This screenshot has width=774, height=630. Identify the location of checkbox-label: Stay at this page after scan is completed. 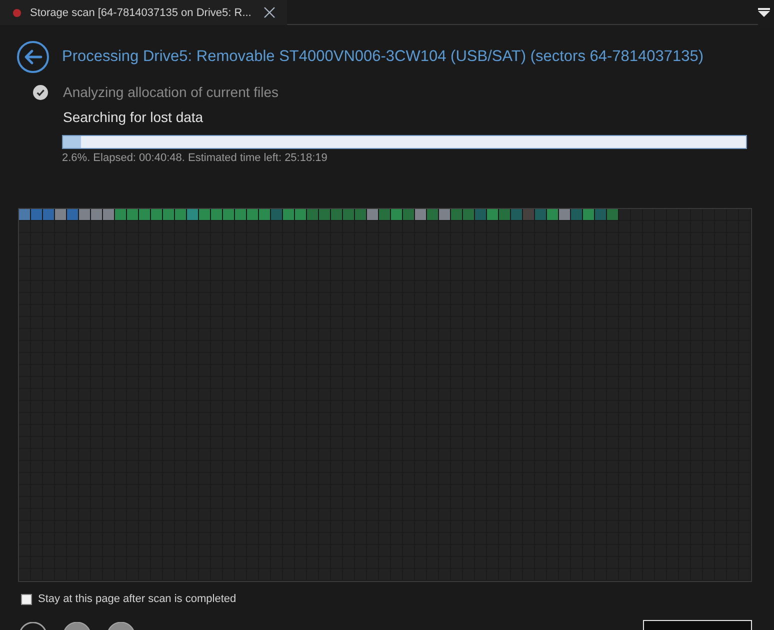
(137, 599).